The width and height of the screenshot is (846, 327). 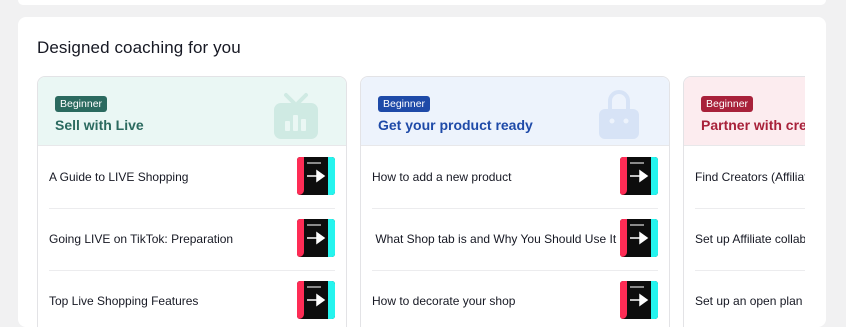 I want to click on lesson-title: Find Creators (Affiliate), so click(x=750, y=177).